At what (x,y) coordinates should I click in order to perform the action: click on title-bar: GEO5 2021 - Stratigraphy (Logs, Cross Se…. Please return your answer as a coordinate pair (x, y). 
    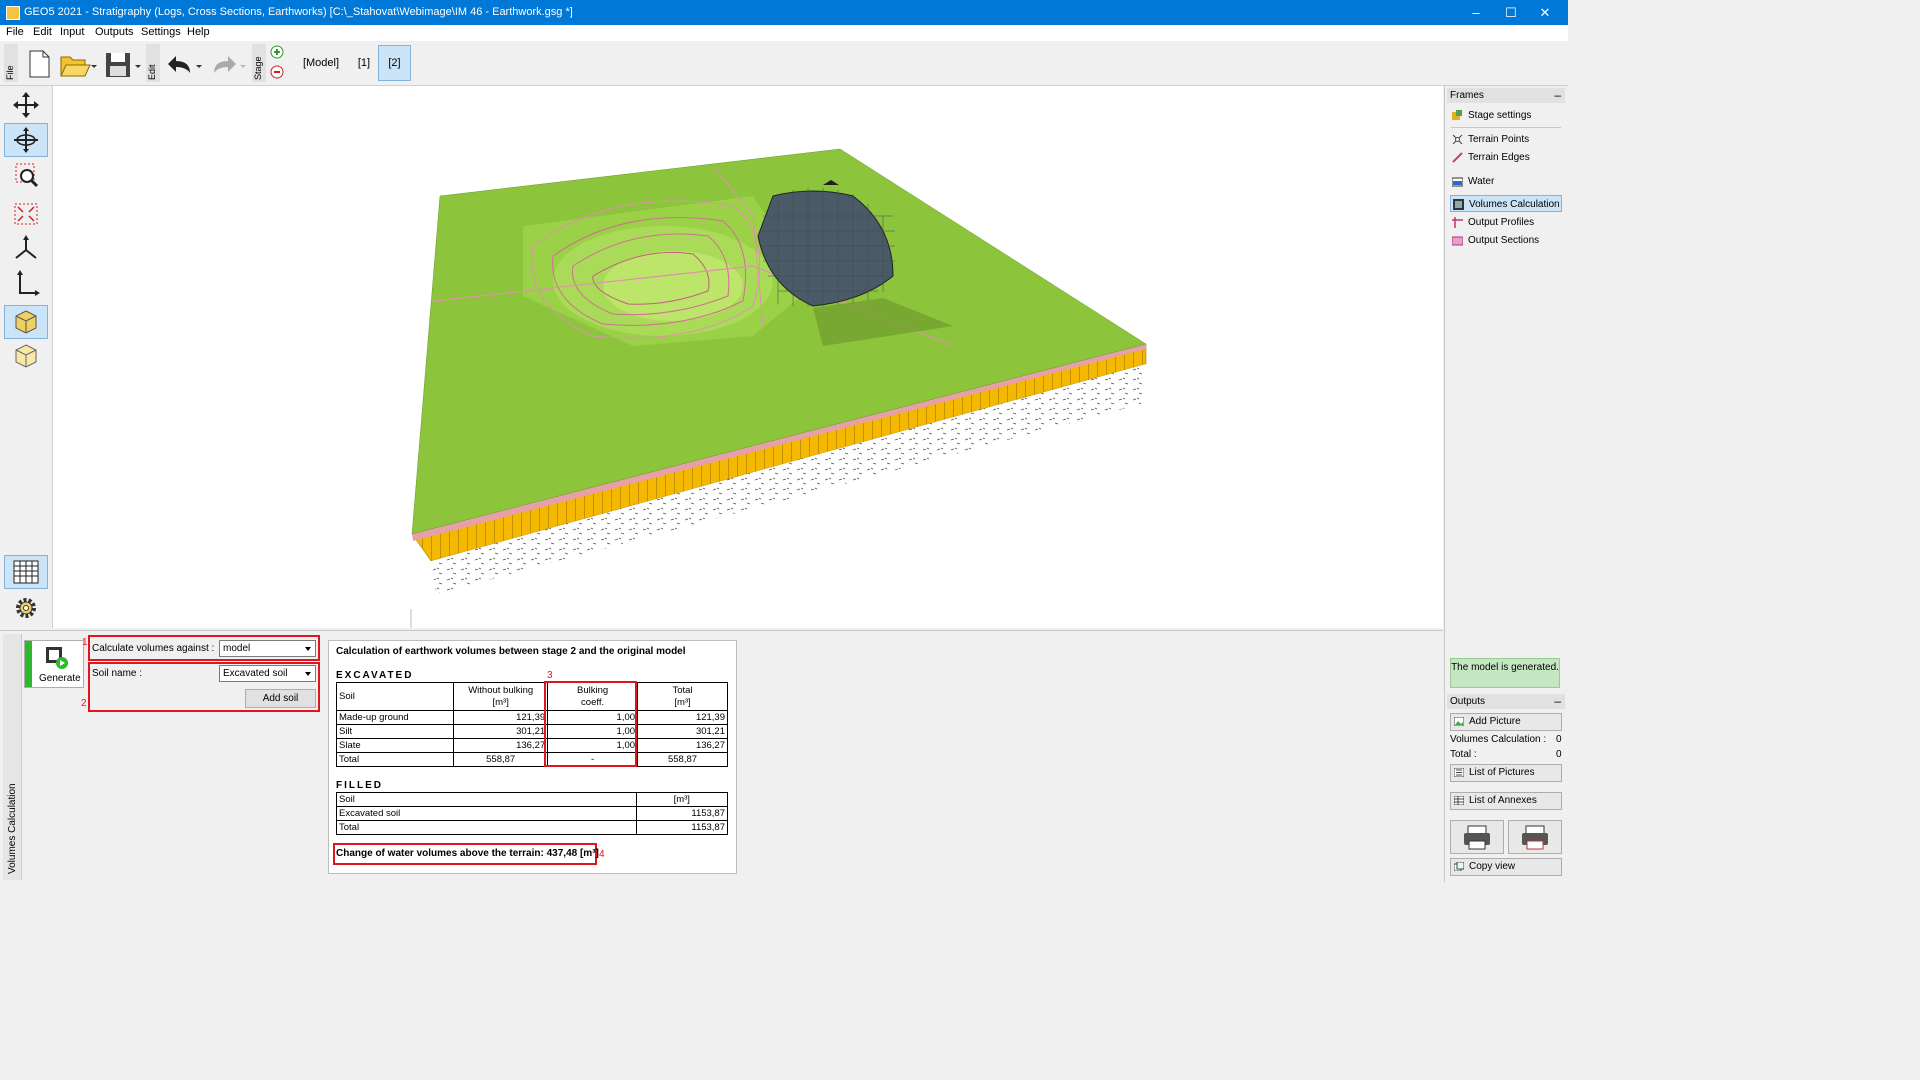
    Looking at the image, I should click on (784, 12).